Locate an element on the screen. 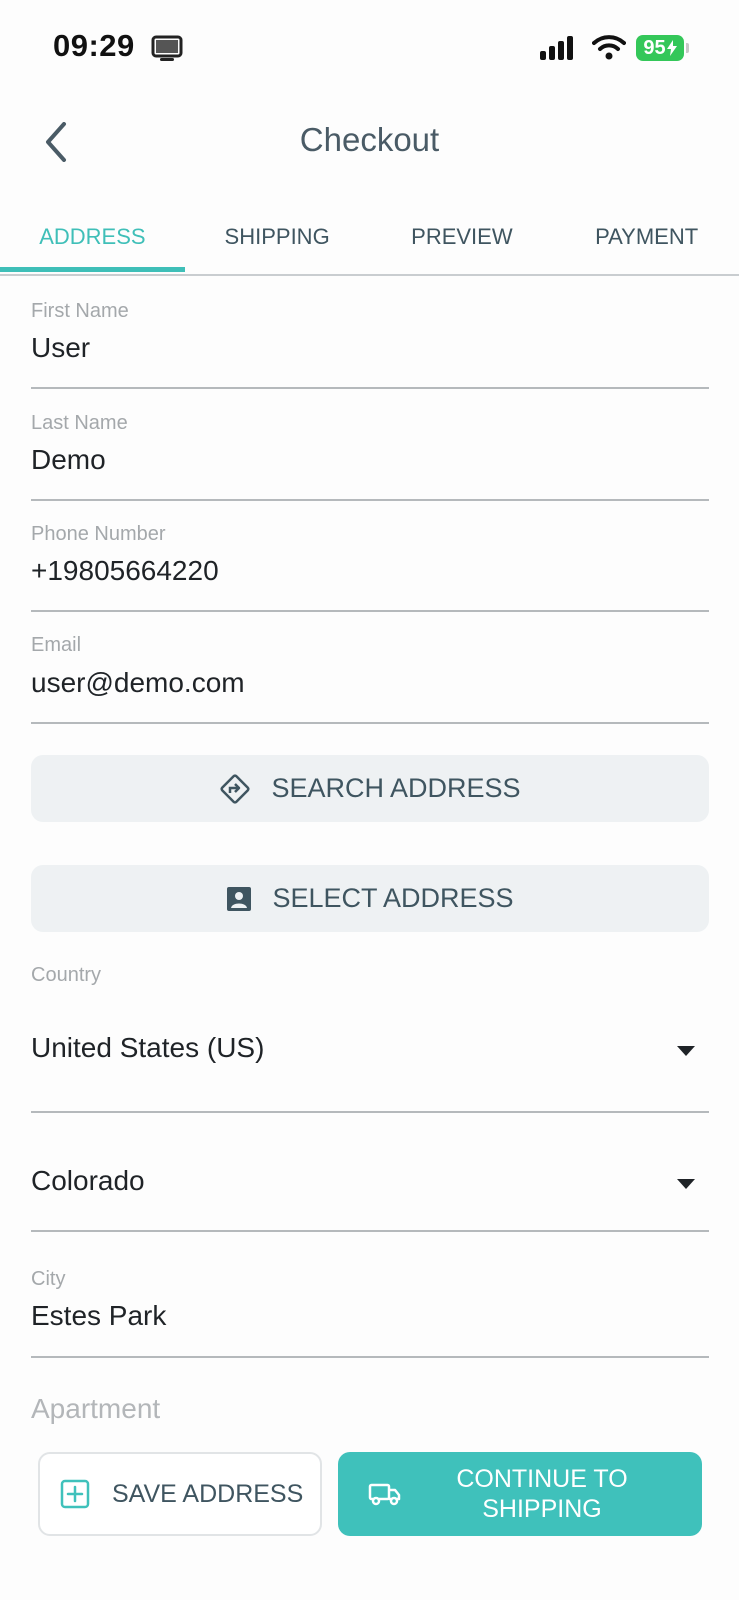 This screenshot has height=1600, width=739. charging-bolt-icon is located at coordinates (671, 48).